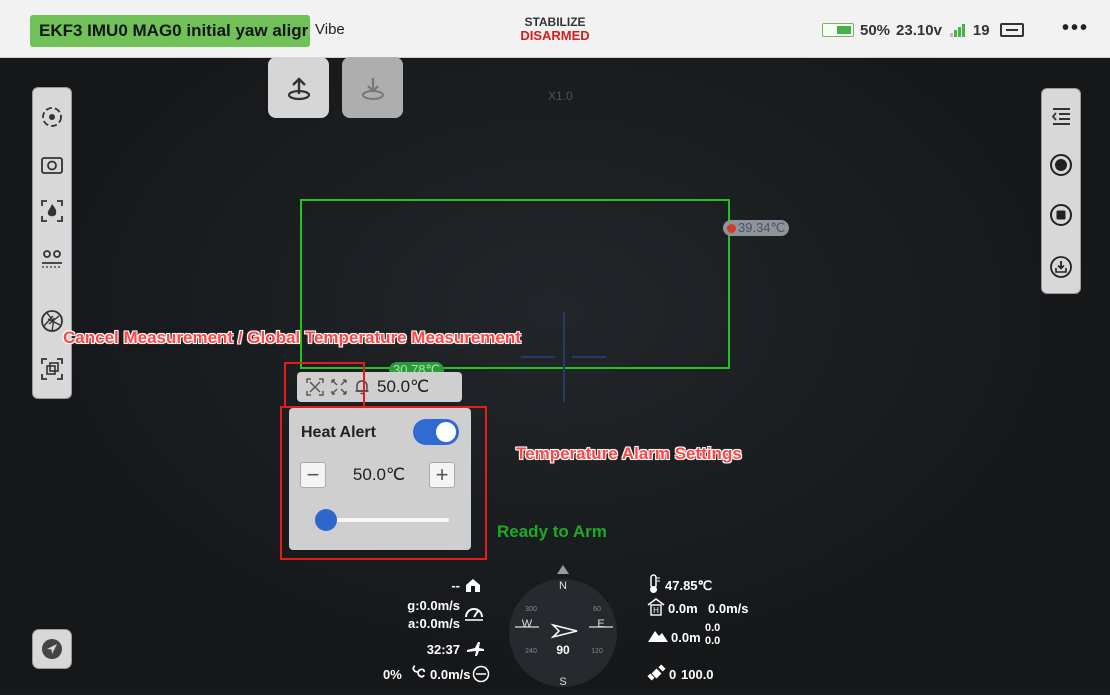 This screenshot has height=695, width=1110. I want to click on land-icon, so click(372, 88).